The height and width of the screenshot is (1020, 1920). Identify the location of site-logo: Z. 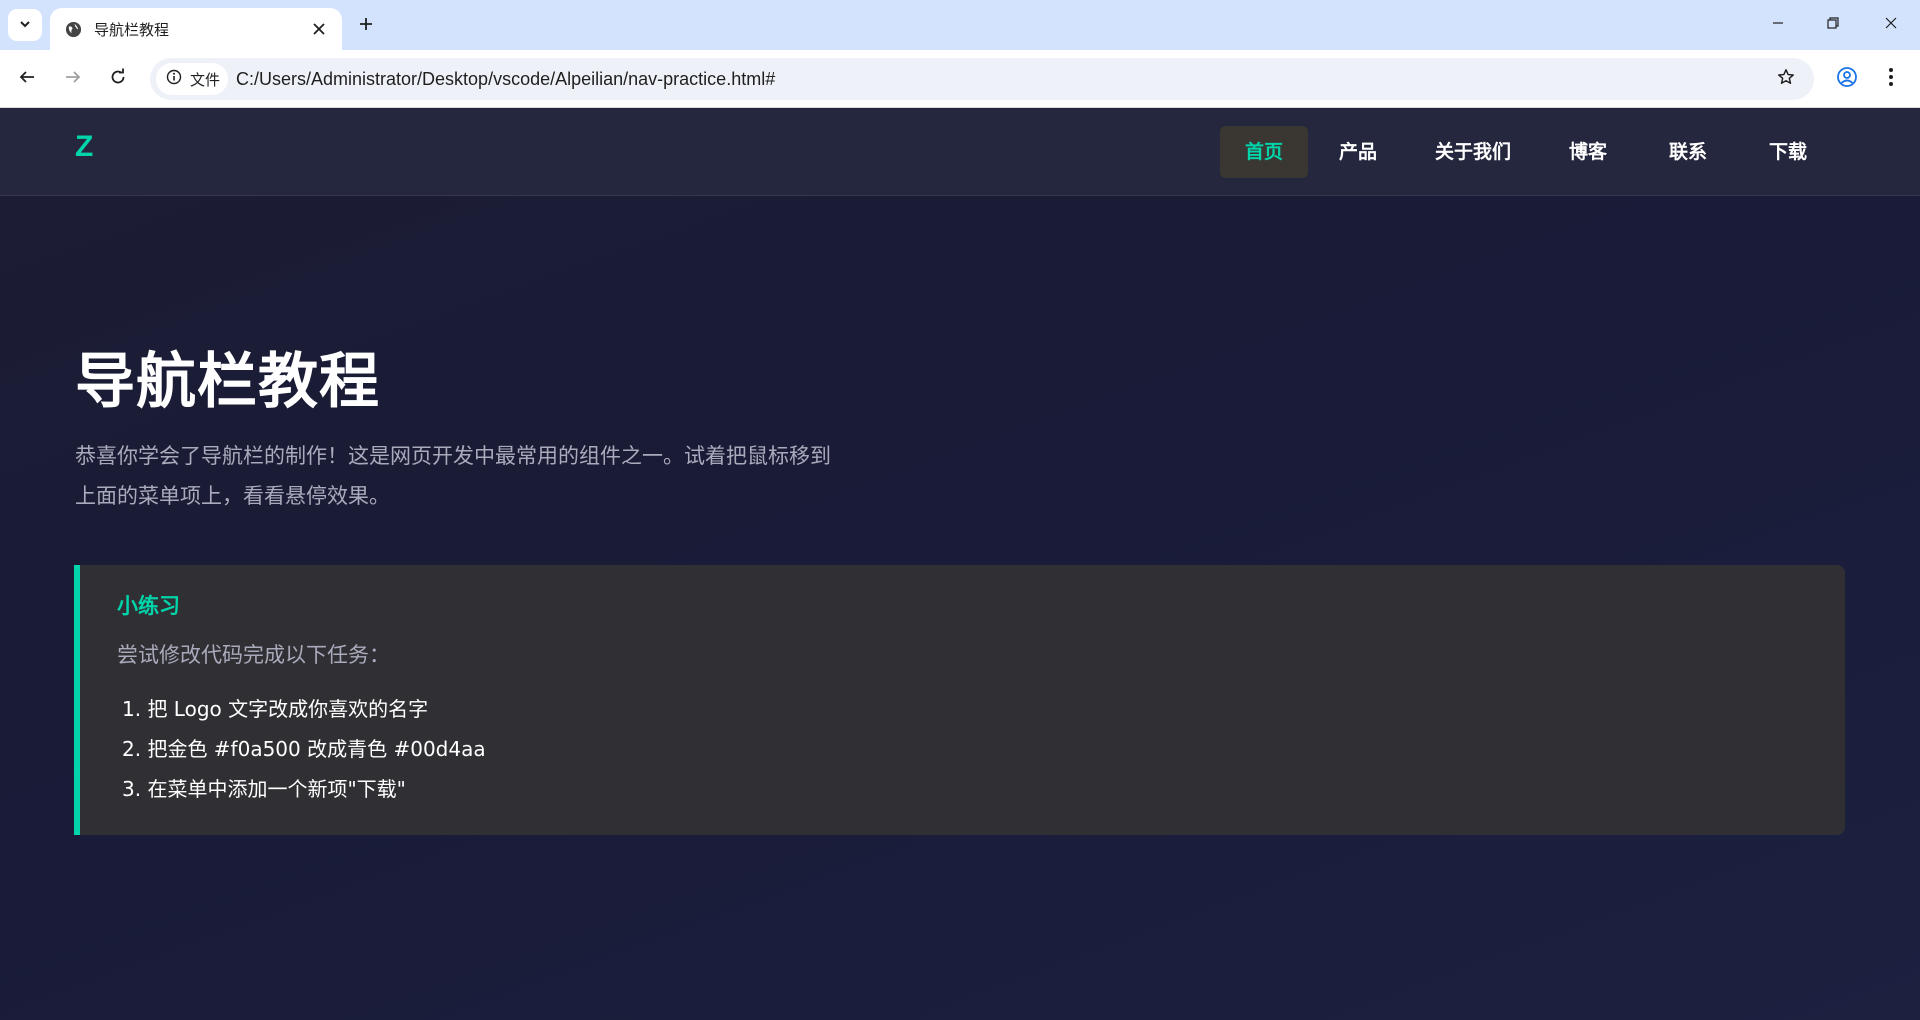
(84, 147).